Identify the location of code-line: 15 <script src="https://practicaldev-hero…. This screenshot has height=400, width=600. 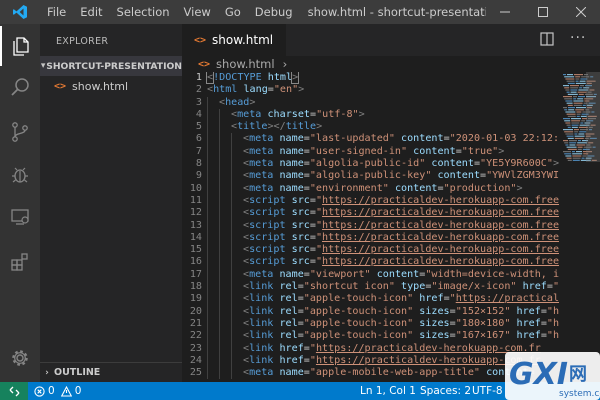
(370, 250).